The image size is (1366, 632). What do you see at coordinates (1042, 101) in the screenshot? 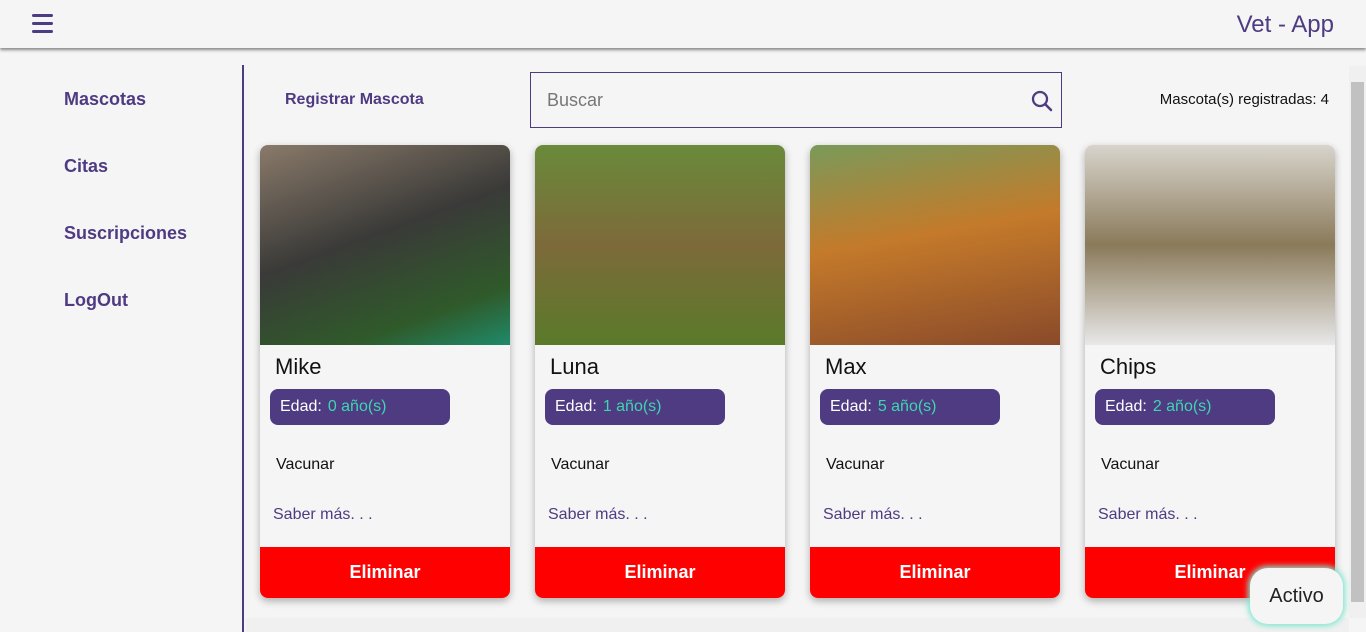
I see `search-icon` at bounding box center [1042, 101].